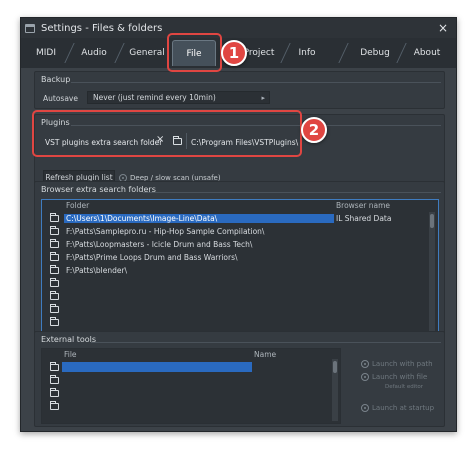  Describe the element at coordinates (404, 387) in the screenshot. I see `default-editor-label: Default editor` at that location.